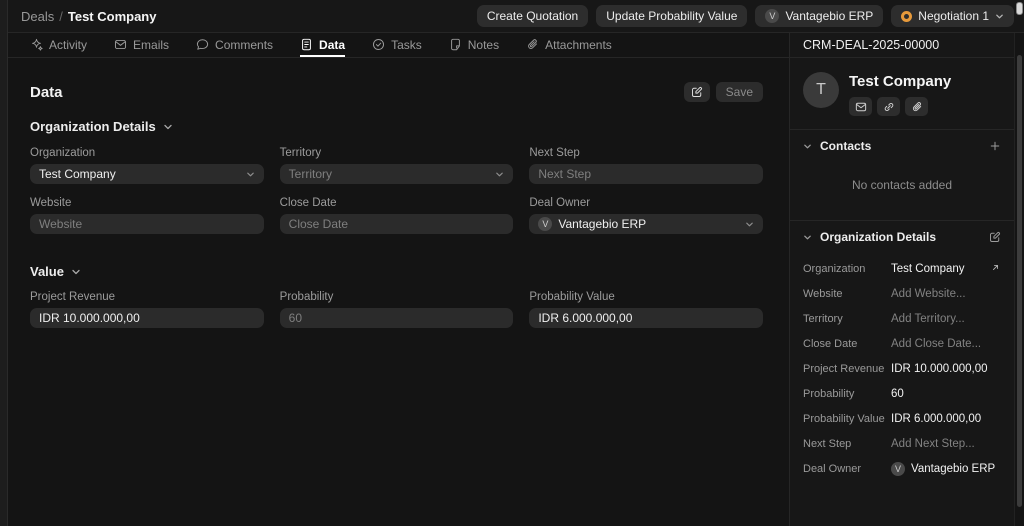 Image resolution: width=1024 pixels, height=526 pixels. I want to click on detail-value: IDR 6.000.000,00, so click(936, 419).